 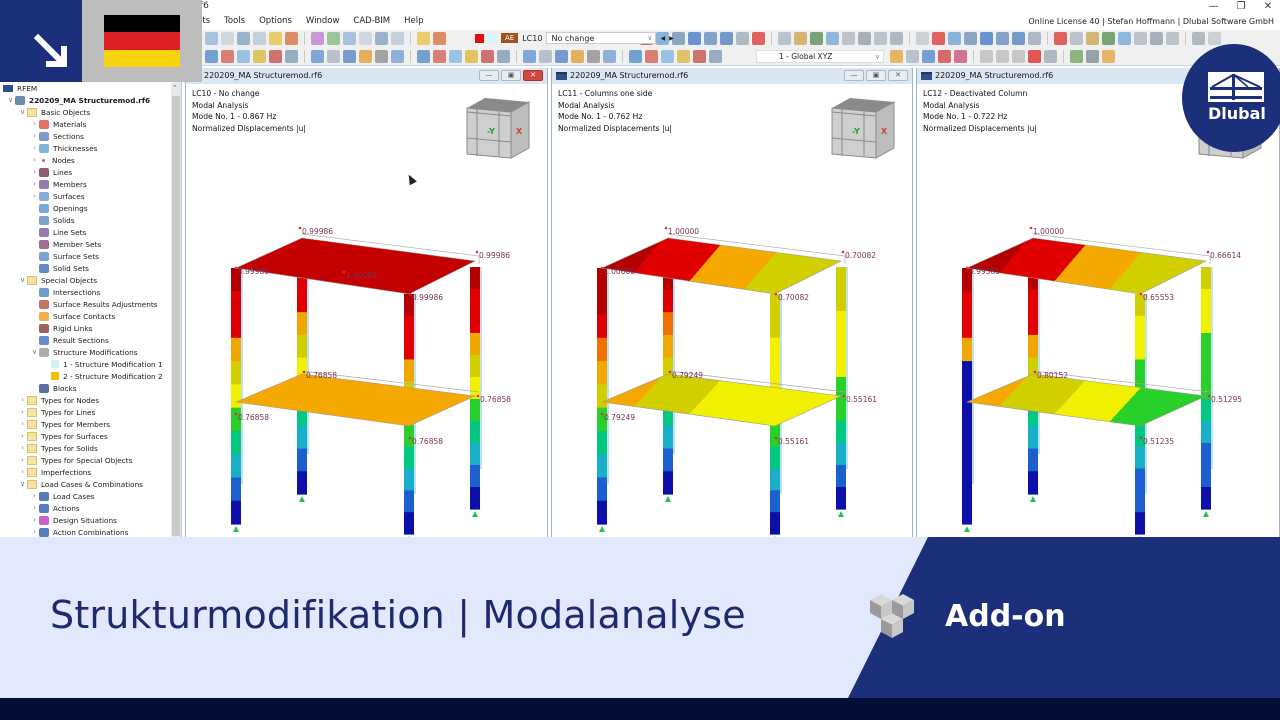 I want to click on coordinate-system-dropdown: 1 - Global XYZ, so click(x=820, y=56).